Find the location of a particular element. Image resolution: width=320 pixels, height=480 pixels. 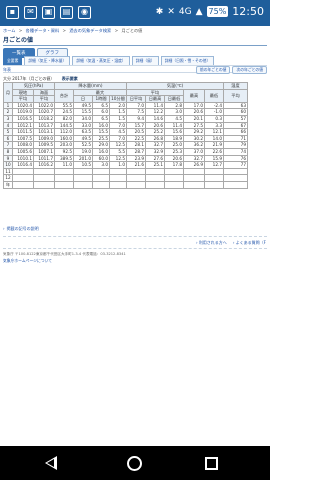

col-temp: 気温(℃) is located at coordinates (175, 86).